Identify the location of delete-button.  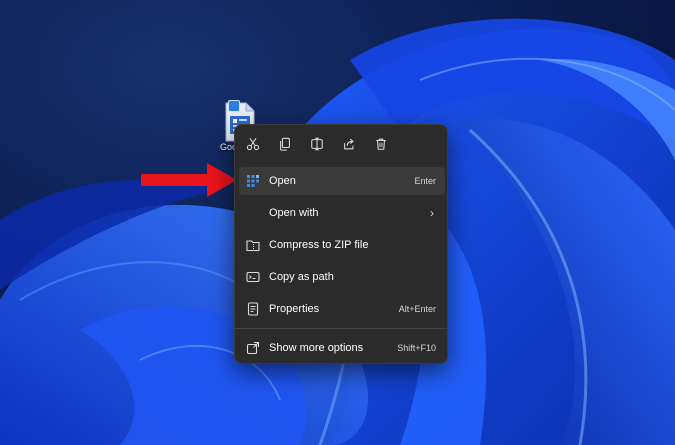
(381, 144).